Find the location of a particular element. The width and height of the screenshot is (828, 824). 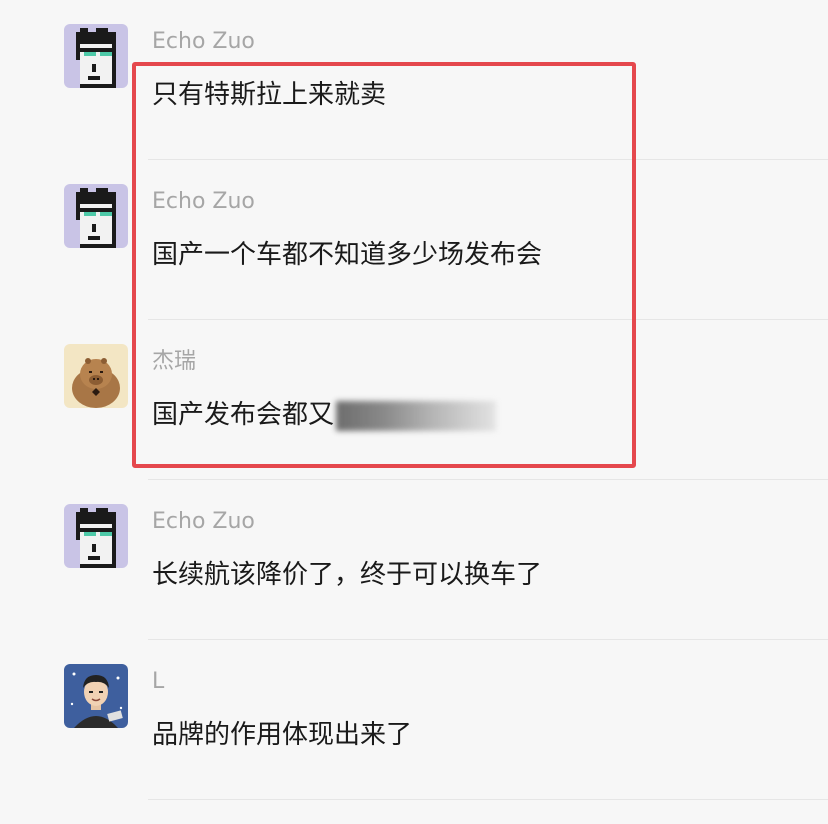

sender-name: L is located at coordinates (158, 681).